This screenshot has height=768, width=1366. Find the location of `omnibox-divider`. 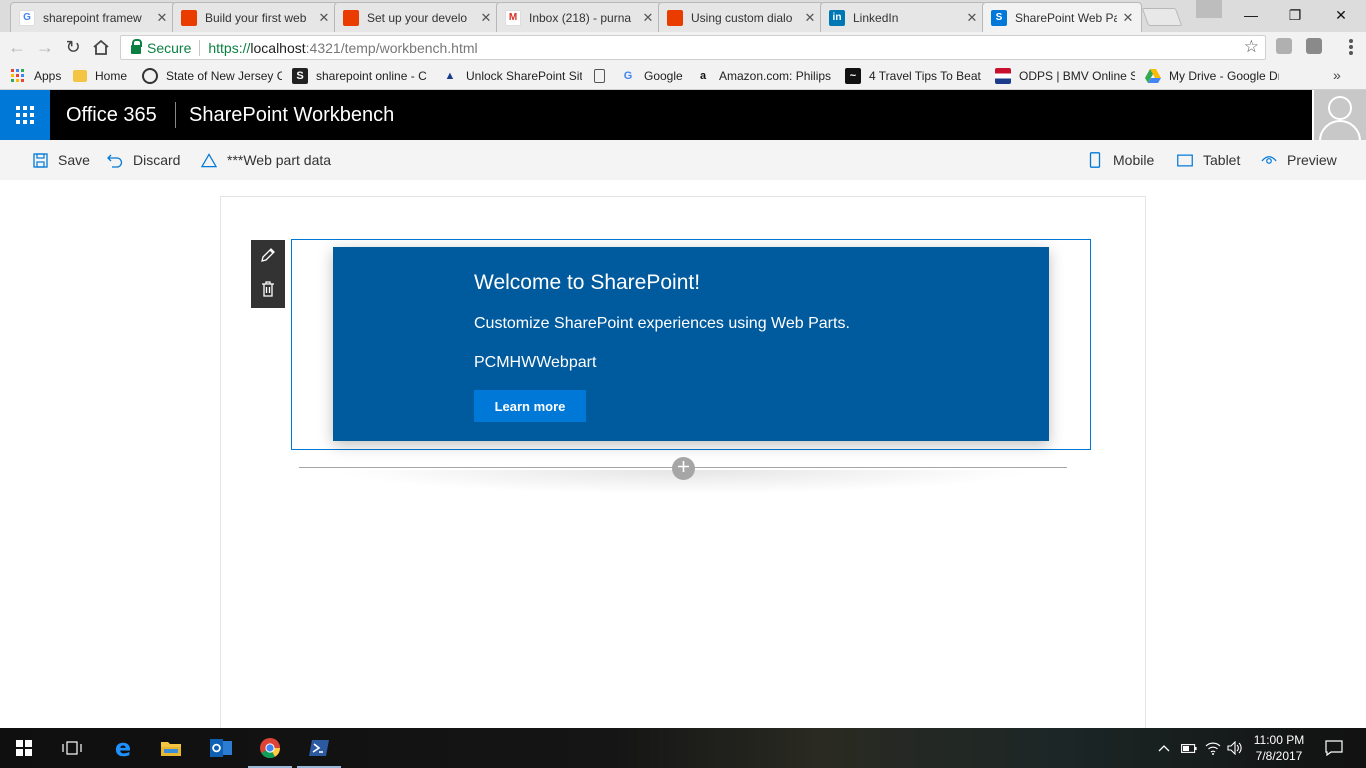

omnibox-divider is located at coordinates (200, 47).